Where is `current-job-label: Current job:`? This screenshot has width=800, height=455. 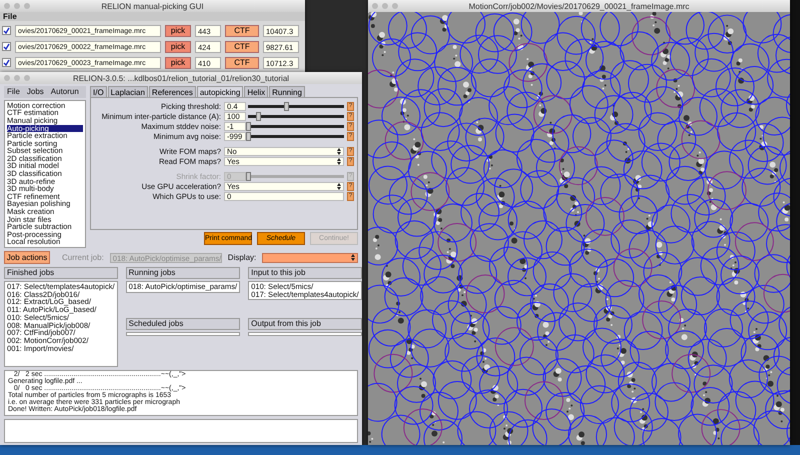 current-job-label: Current job: is located at coordinates (83, 257).